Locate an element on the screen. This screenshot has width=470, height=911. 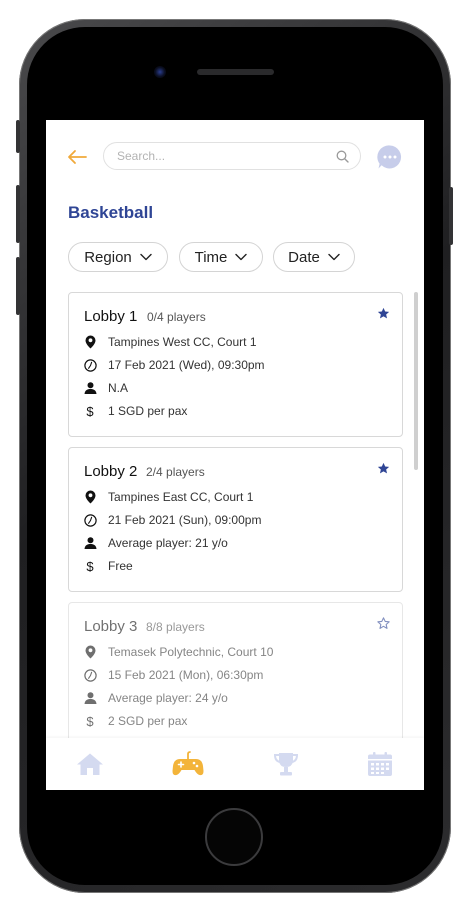
list-scrollbar is located at coordinates (416, 381).